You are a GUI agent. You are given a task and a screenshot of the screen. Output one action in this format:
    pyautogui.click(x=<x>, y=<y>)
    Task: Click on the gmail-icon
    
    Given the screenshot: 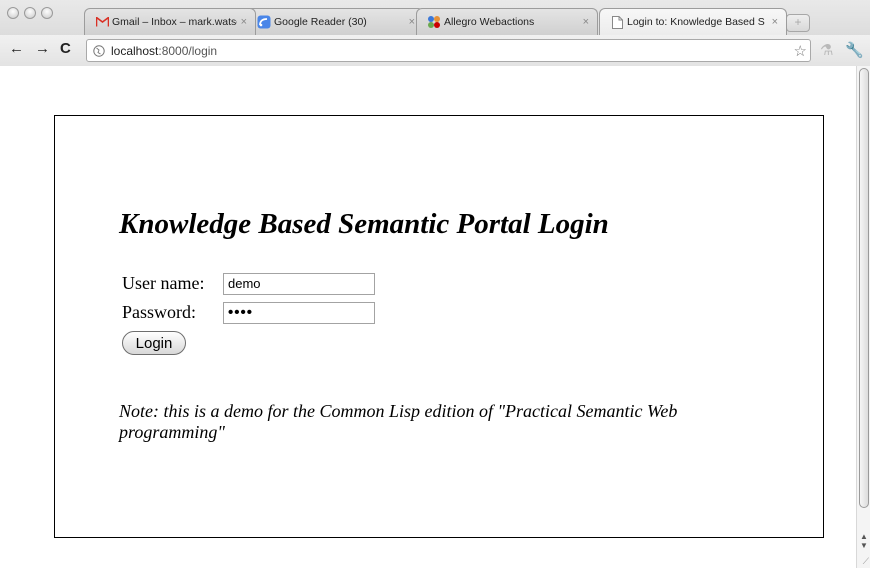 What is the action you would take?
    pyautogui.click(x=102, y=22)
    